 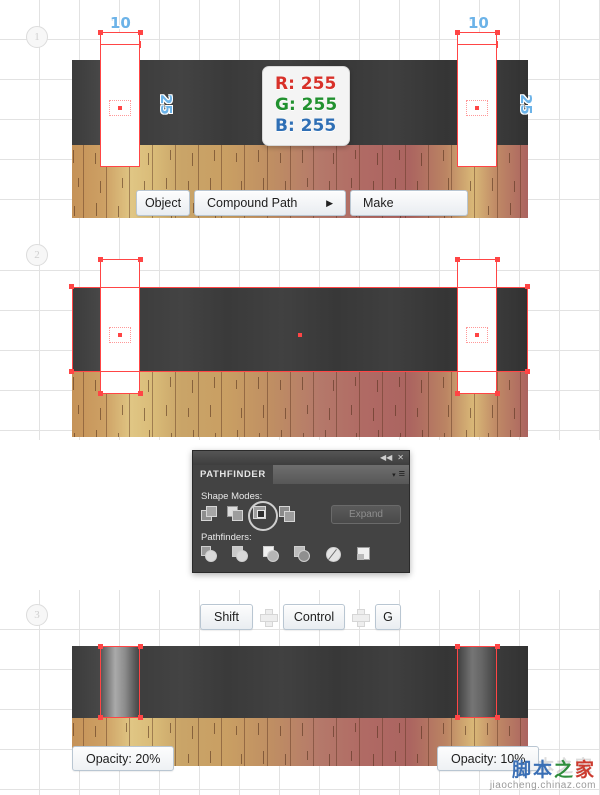 I want to click on pathfinders-row, so click(x=301, y=555).